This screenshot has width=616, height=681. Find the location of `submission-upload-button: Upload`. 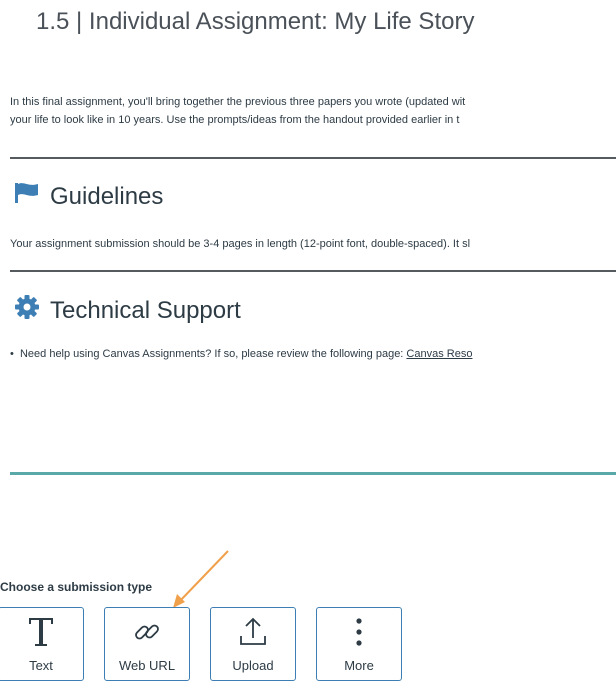

submission-upload-button: Upload is located at coordinates (253, 644).